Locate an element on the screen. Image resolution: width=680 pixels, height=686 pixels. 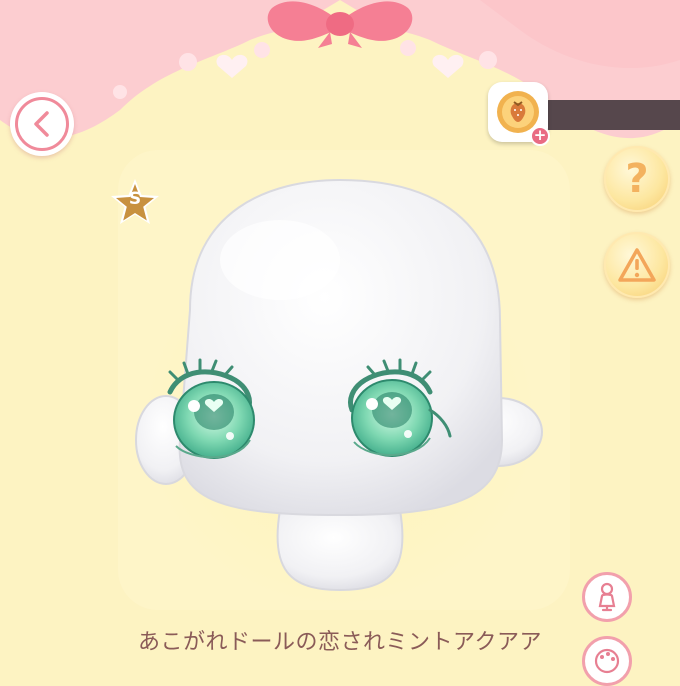
warning-icon is located at coordinates (637, 265).